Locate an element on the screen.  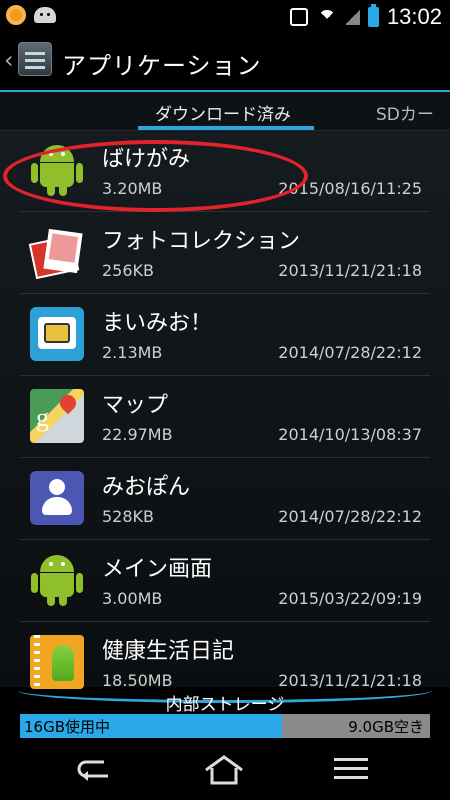
photo-collection-icon is located at coordinates (56, 252).